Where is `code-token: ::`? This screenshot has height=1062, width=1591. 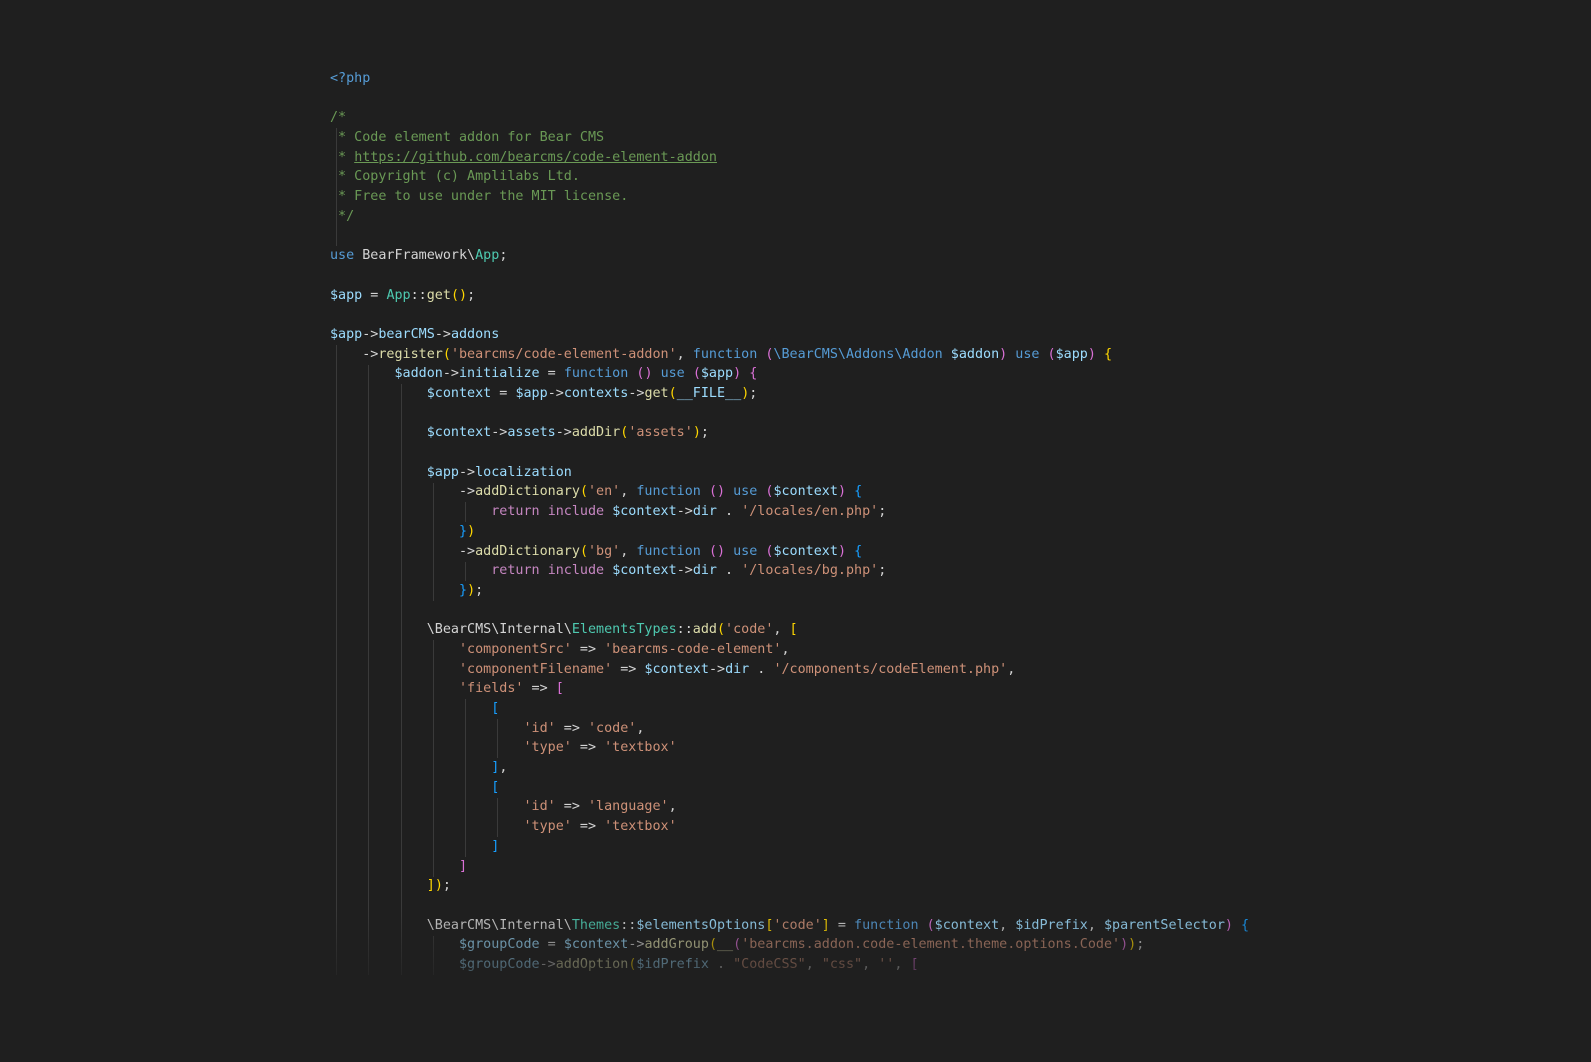
code-token: :: is located at coordinates (628, 925).